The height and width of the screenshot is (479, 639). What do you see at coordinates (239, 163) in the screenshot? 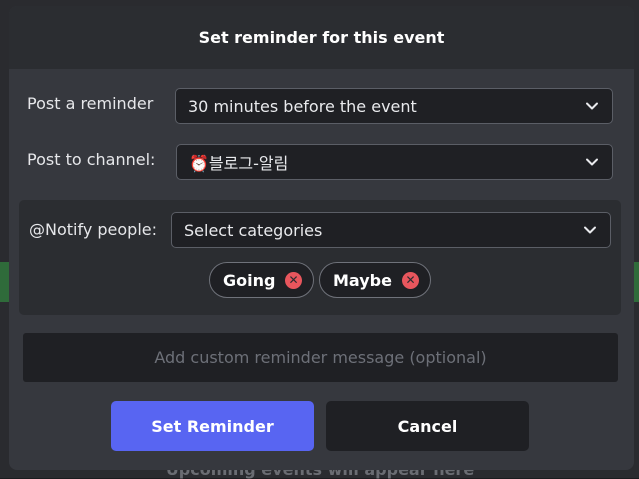
I see `channel-value: ⏰블로그-알림` at bounding box center [239, 163].